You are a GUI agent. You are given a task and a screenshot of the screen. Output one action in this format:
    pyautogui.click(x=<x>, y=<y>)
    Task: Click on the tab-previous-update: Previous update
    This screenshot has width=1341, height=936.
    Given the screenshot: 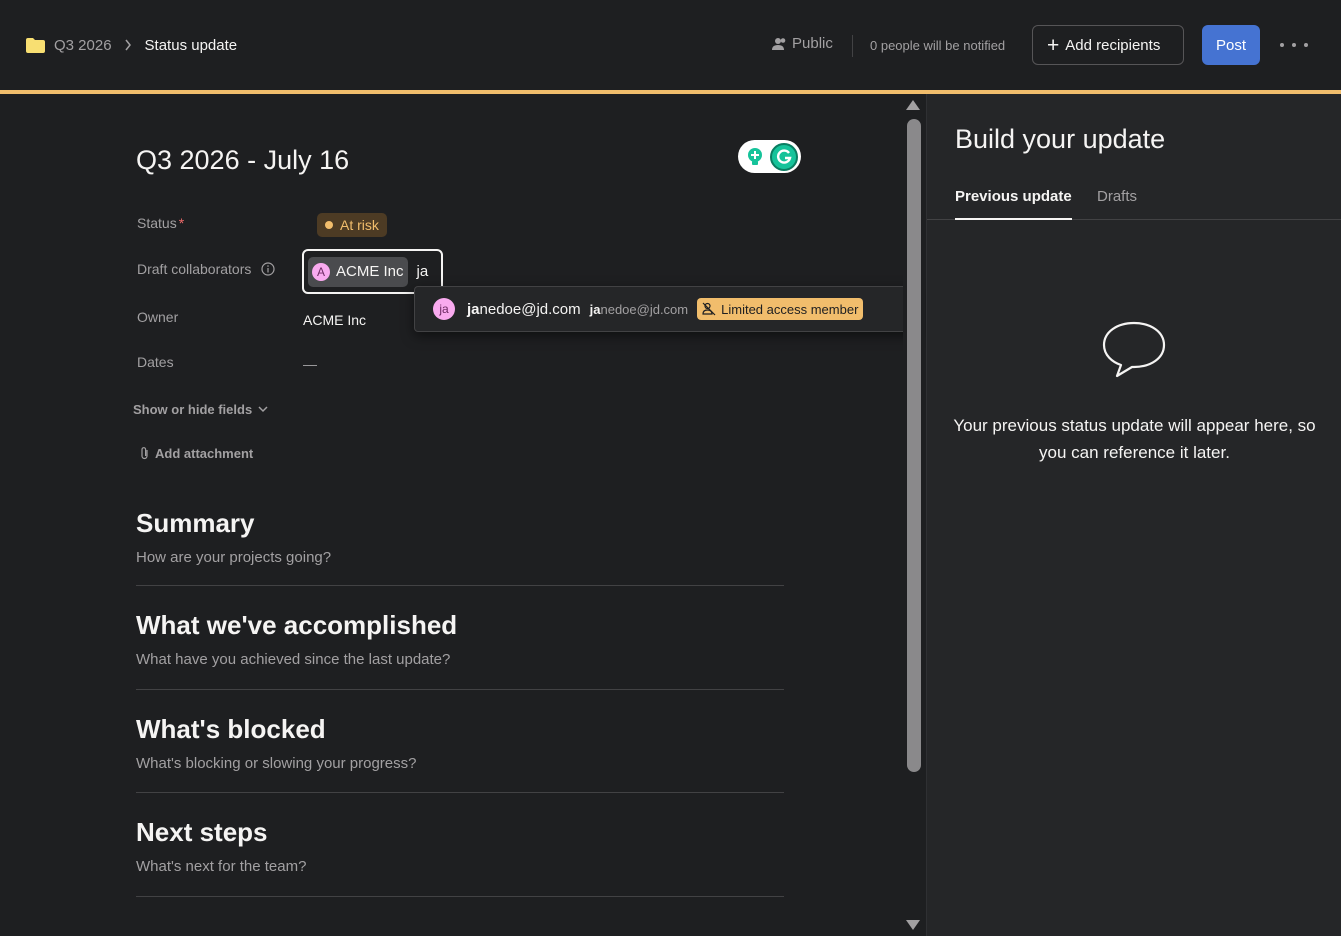 What is the action you would take?
    pyautogui.click(x=1013, y=204)
    